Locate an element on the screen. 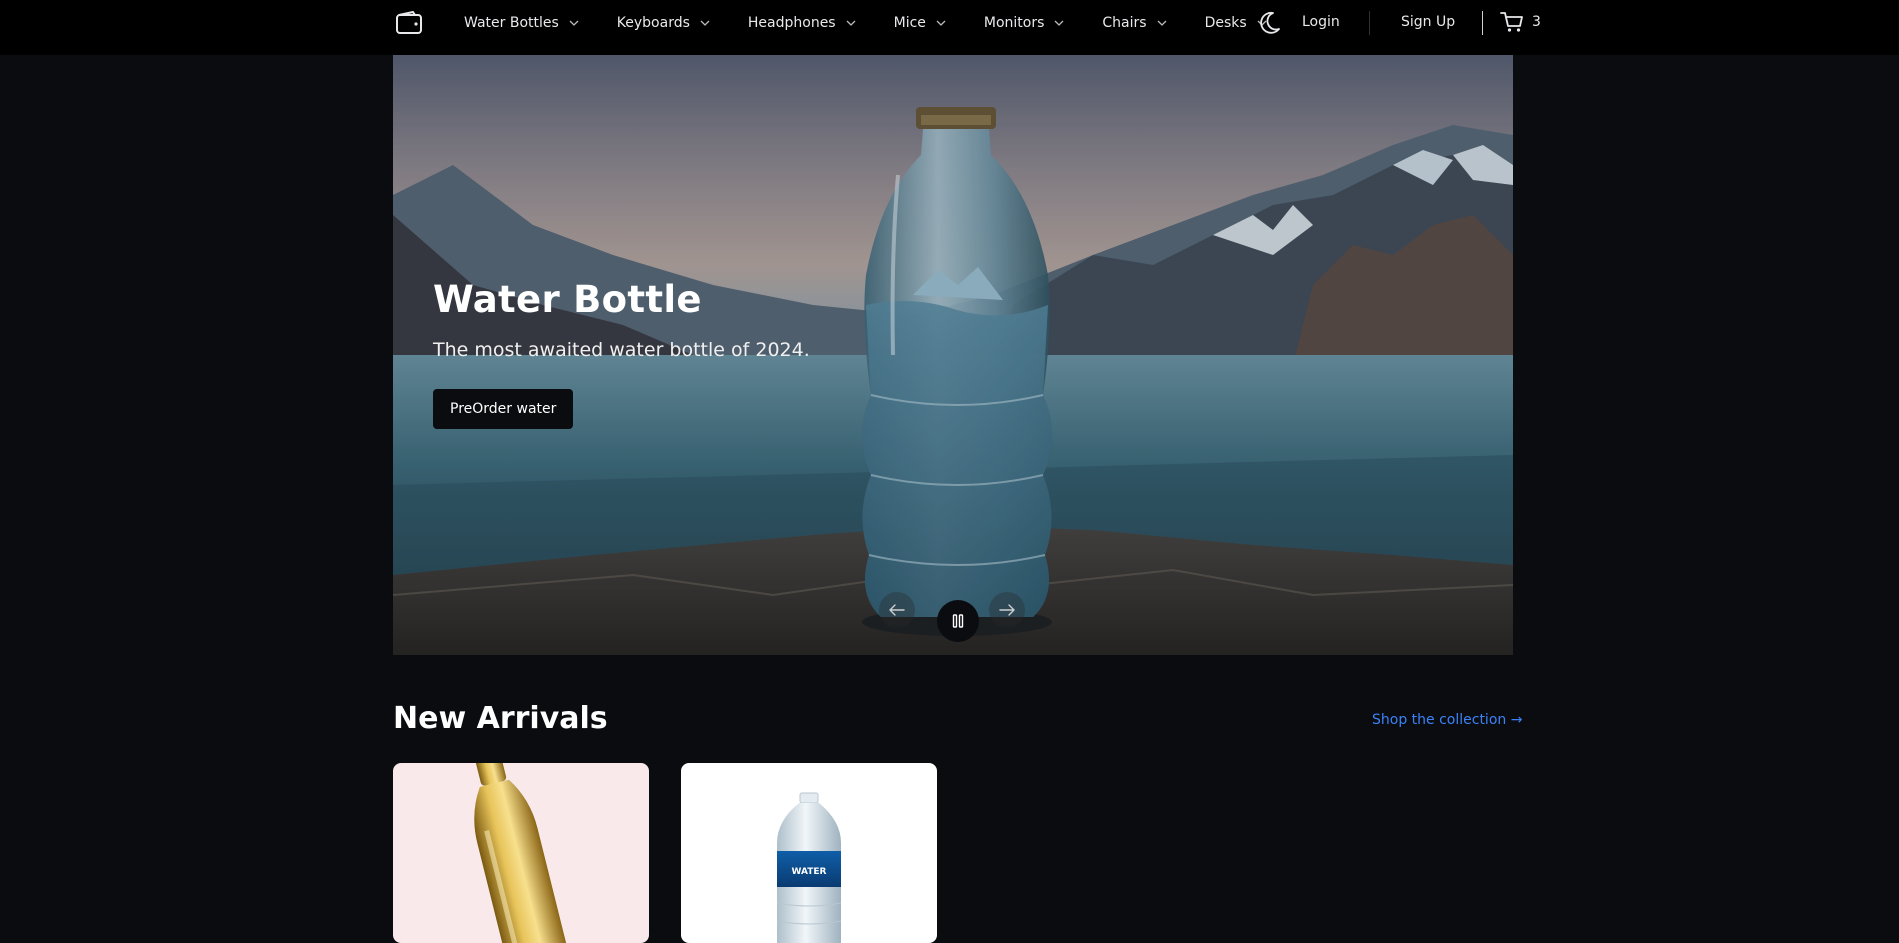 This screenshot has height=943, width=1899. nav-monitors: Monitors is located at coordinates (1024, 23).